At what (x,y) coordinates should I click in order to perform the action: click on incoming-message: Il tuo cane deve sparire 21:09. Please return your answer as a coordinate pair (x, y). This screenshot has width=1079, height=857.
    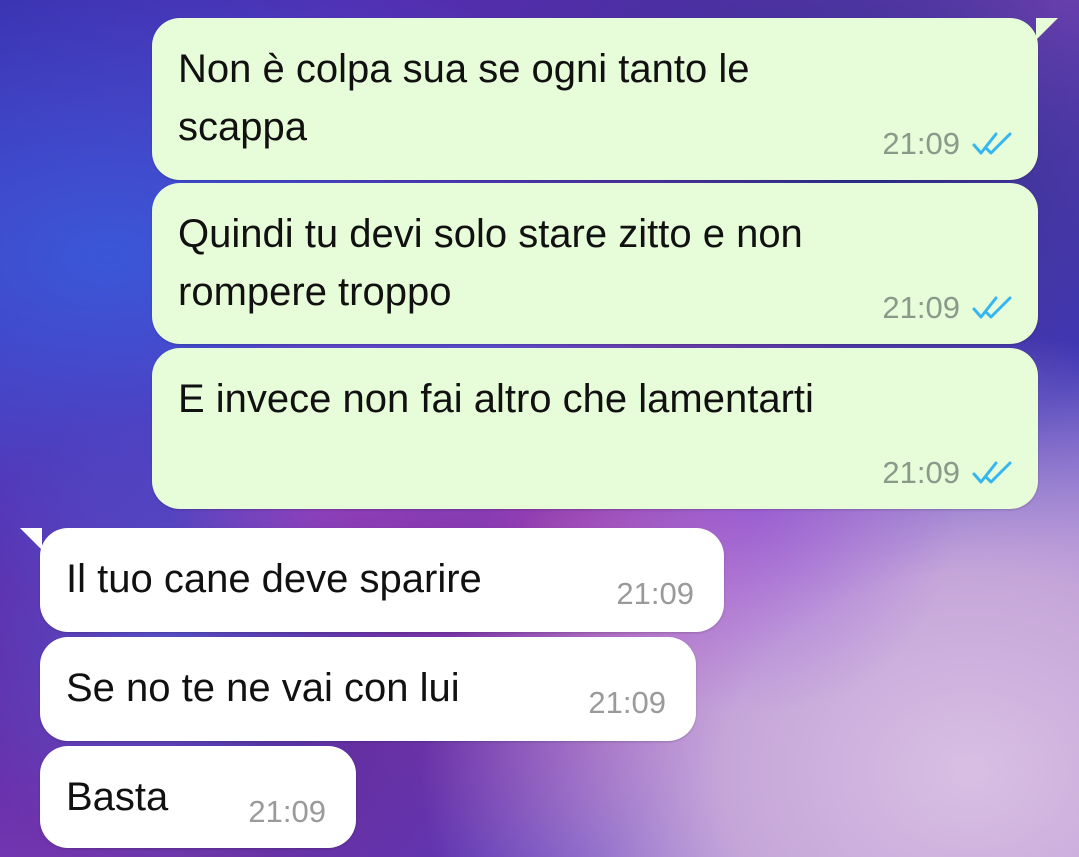
    Looking at the image, I should click on (372, 580).